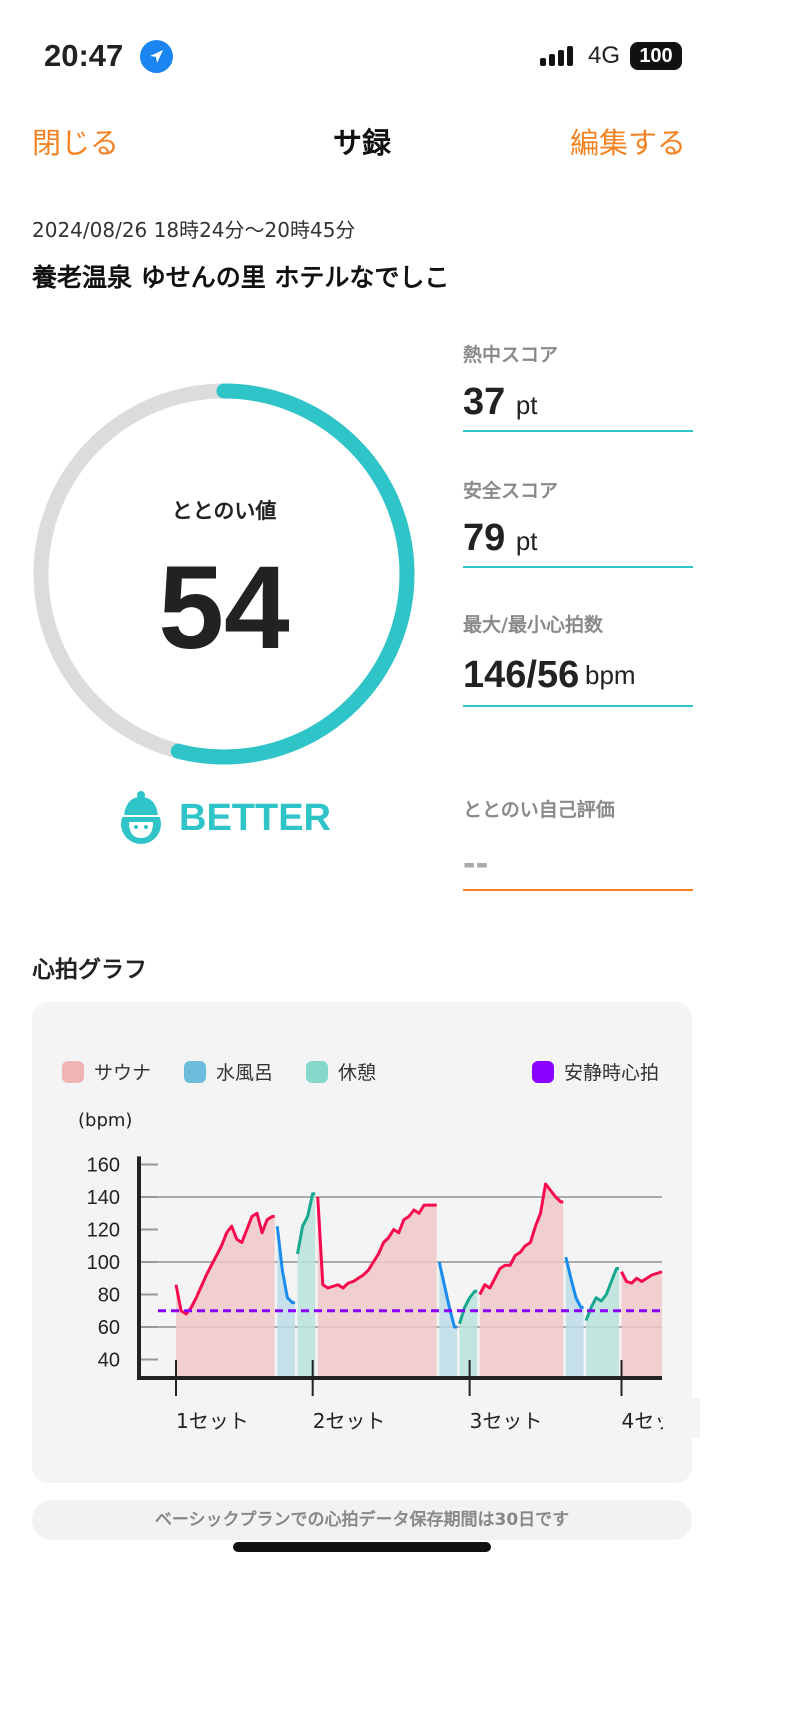  I want to click on y-tick-label: 100, so click(103, 1263).